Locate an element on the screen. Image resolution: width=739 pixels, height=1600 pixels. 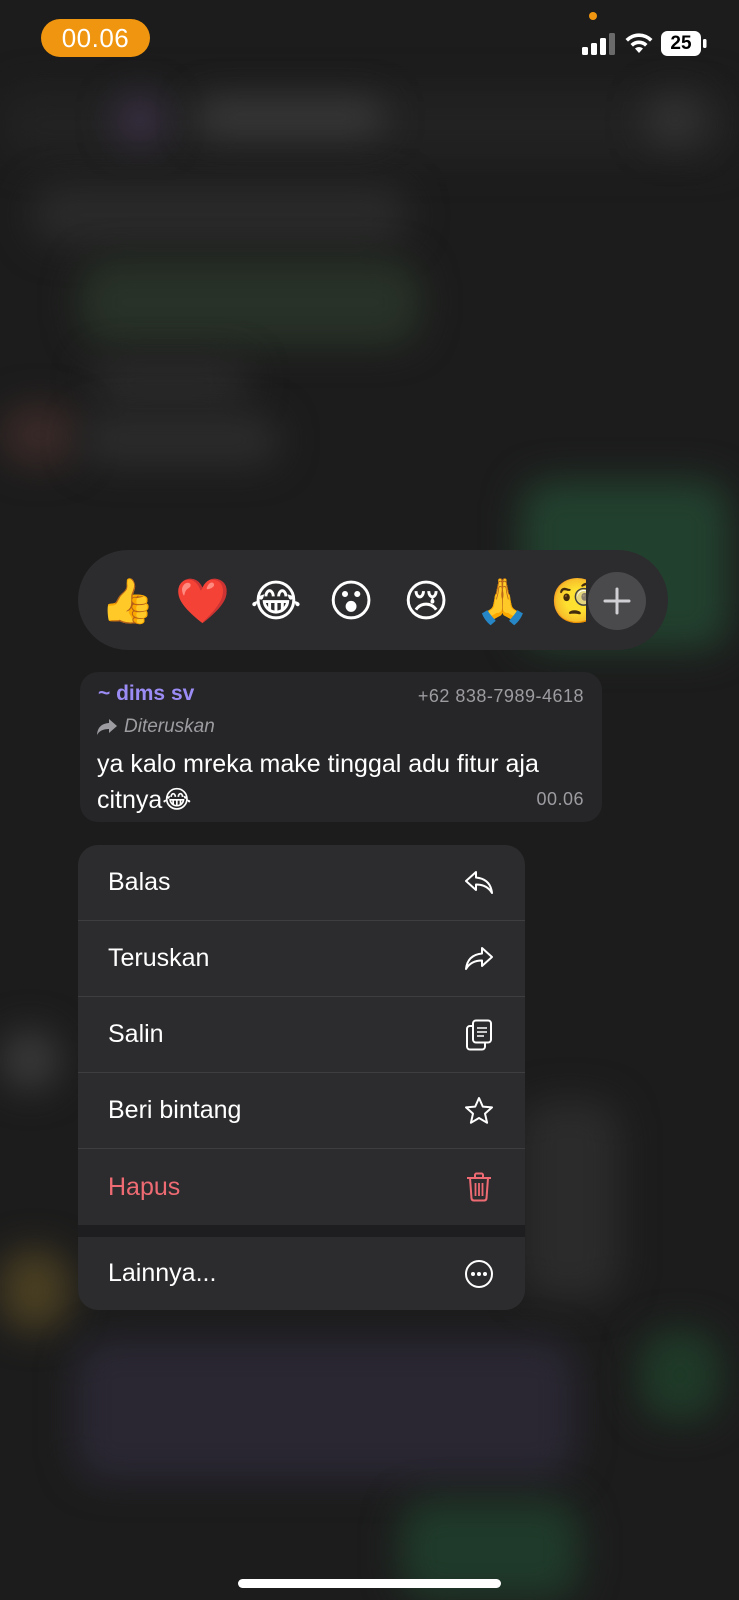
reaction-thumbs-up: 👍 is located at coordinates (127, 602).